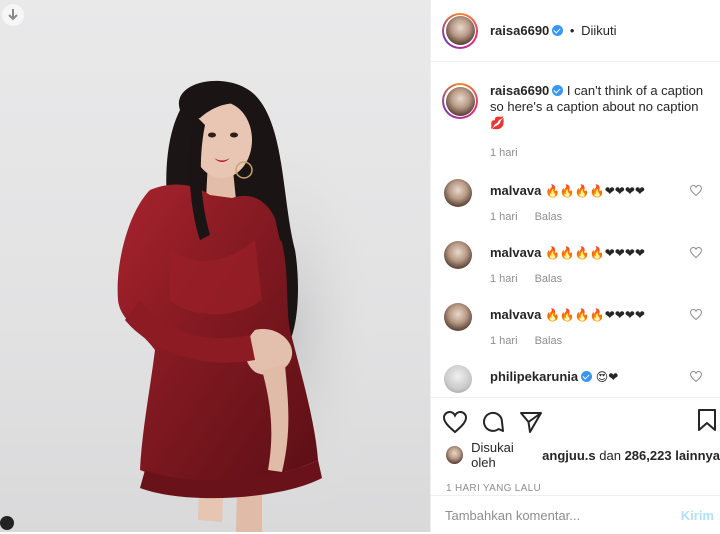 The height and width of the screenshot is (534, 720). What do you see at coordinates (598, 30) in the screenshot?
I see `following-button: Diikuti` at bounding box center [598, 30].